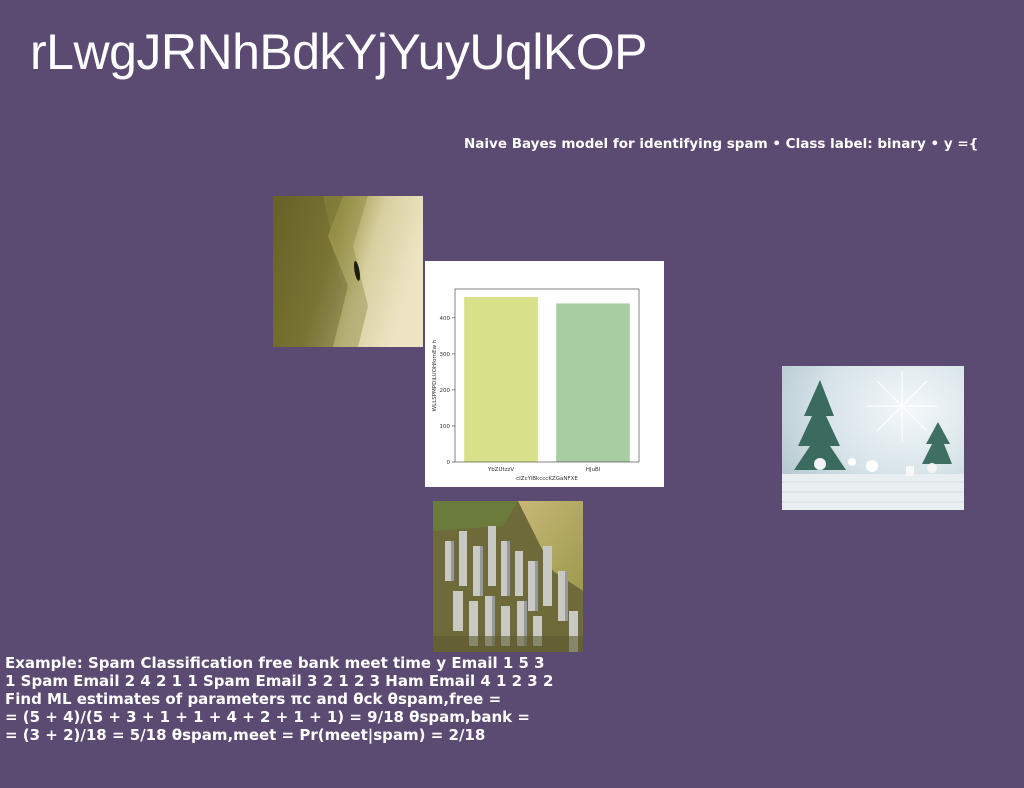  Describe the element at coordinates (435, 375) in the screenshot. I see `y-axis-label: WLLSPMPDiLUOHfornEw h` at that location.